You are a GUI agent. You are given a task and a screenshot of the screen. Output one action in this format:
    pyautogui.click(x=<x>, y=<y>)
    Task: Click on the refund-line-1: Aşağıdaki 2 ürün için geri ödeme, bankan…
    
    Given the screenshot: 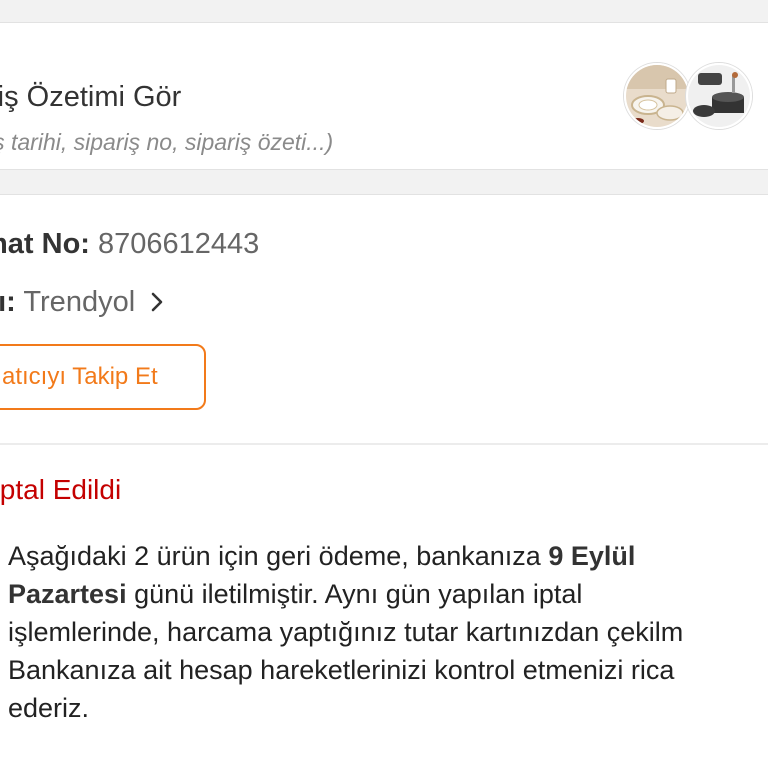 What is the action you would take?
    pyautogui.click(x=322, y=556)
    